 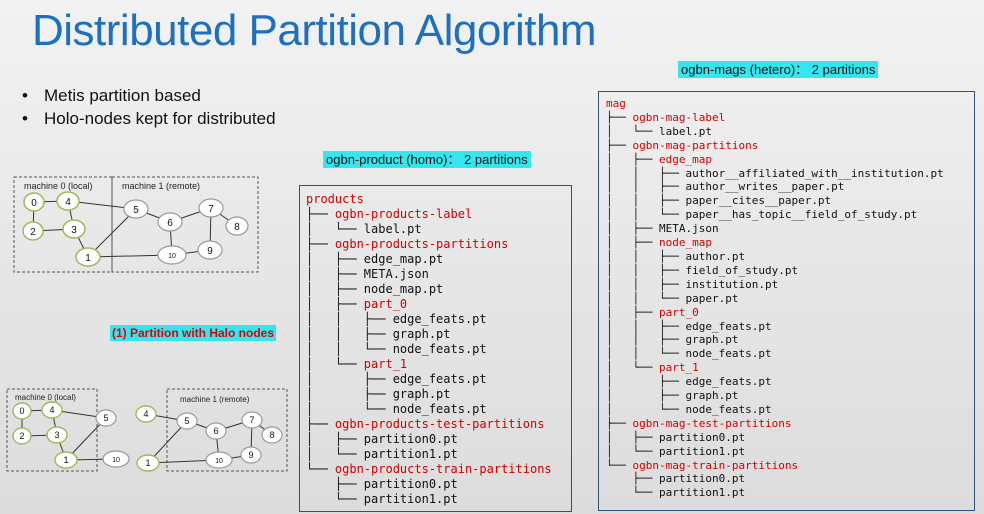 What do you see at coordinates (790, 452) in the screenshot?
I see `tree-line: │ └── partition1.pt` at bounding box center [790, 452].